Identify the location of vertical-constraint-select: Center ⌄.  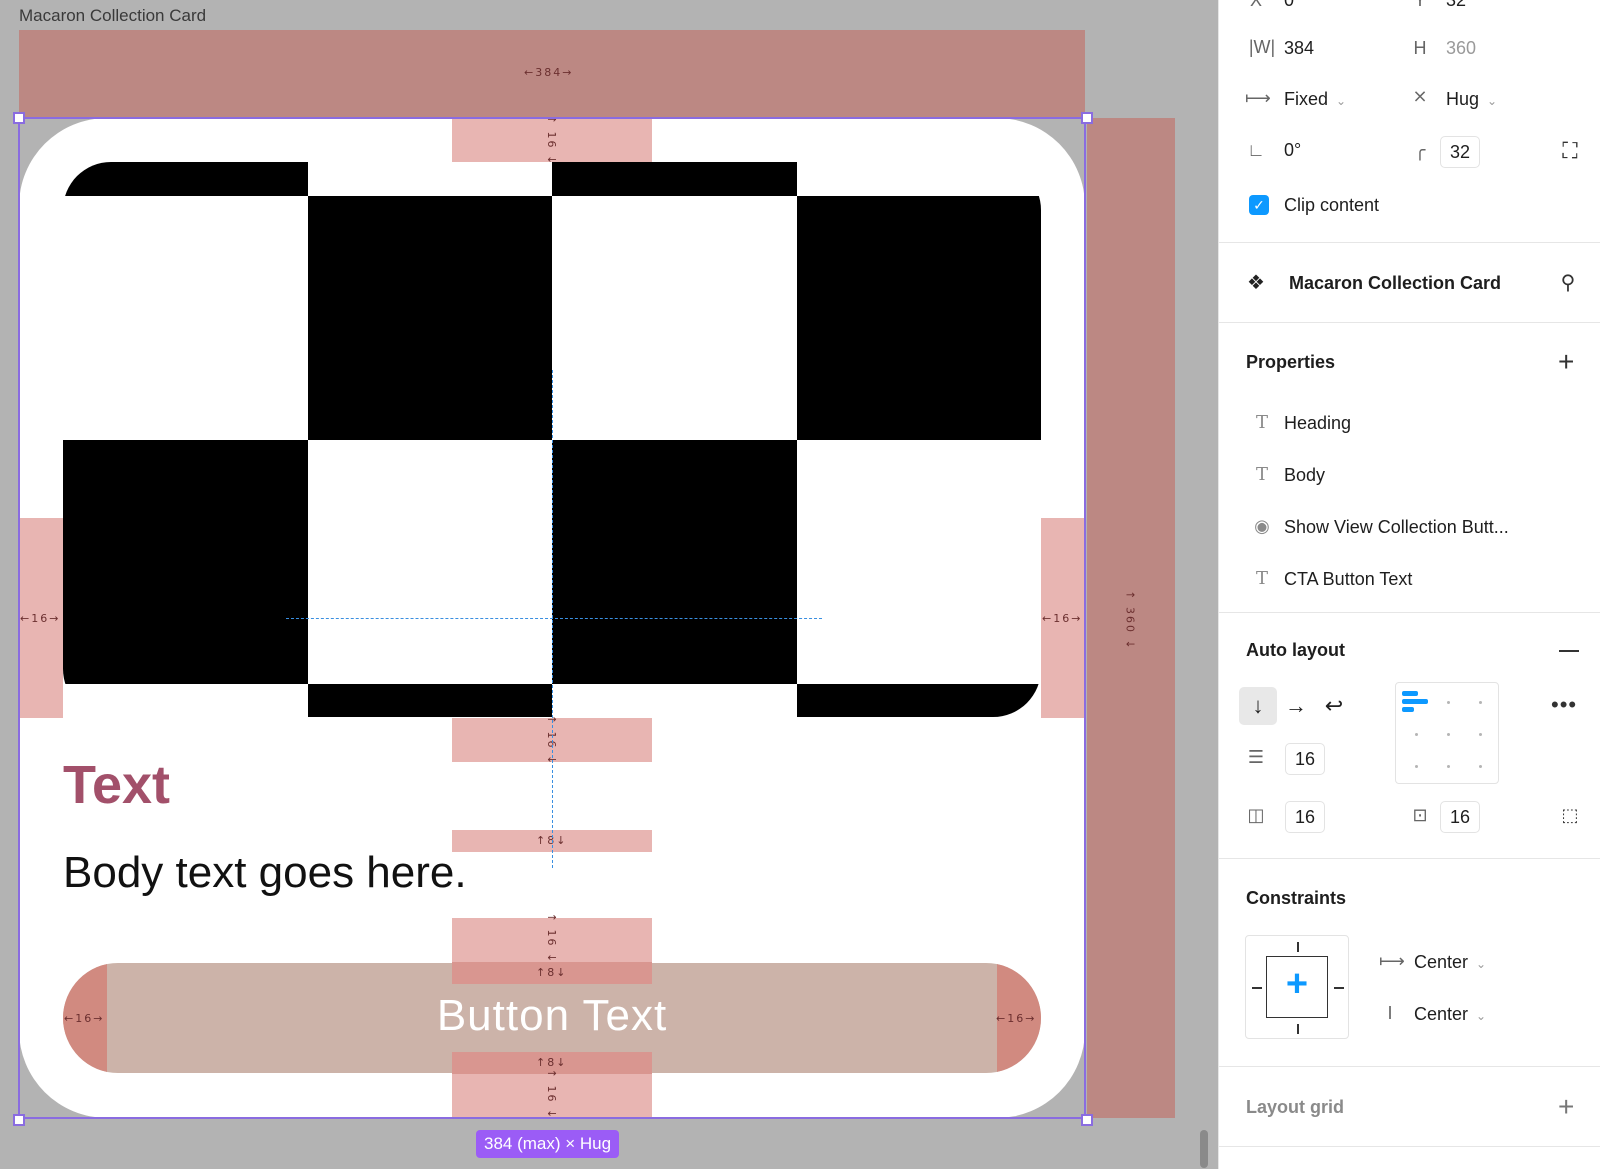
(1450, 1014).